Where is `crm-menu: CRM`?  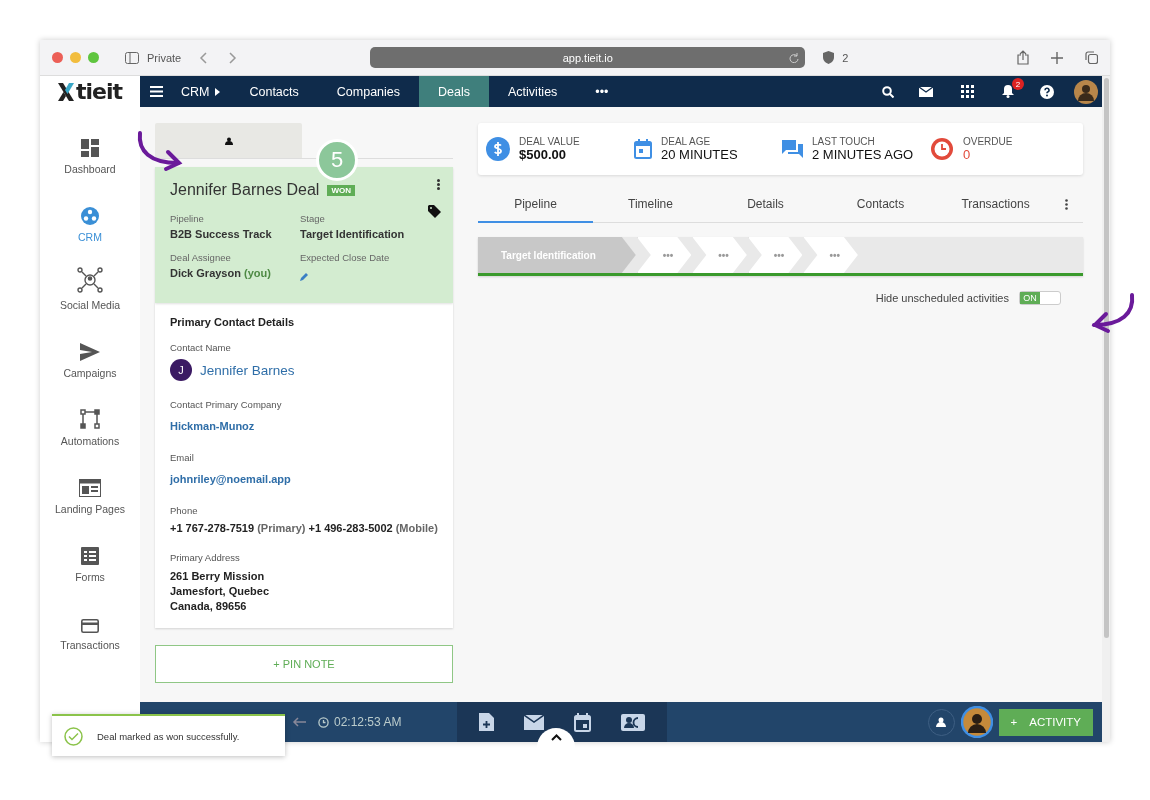 crm-menu: CRM is located at coordinates (202, 91).